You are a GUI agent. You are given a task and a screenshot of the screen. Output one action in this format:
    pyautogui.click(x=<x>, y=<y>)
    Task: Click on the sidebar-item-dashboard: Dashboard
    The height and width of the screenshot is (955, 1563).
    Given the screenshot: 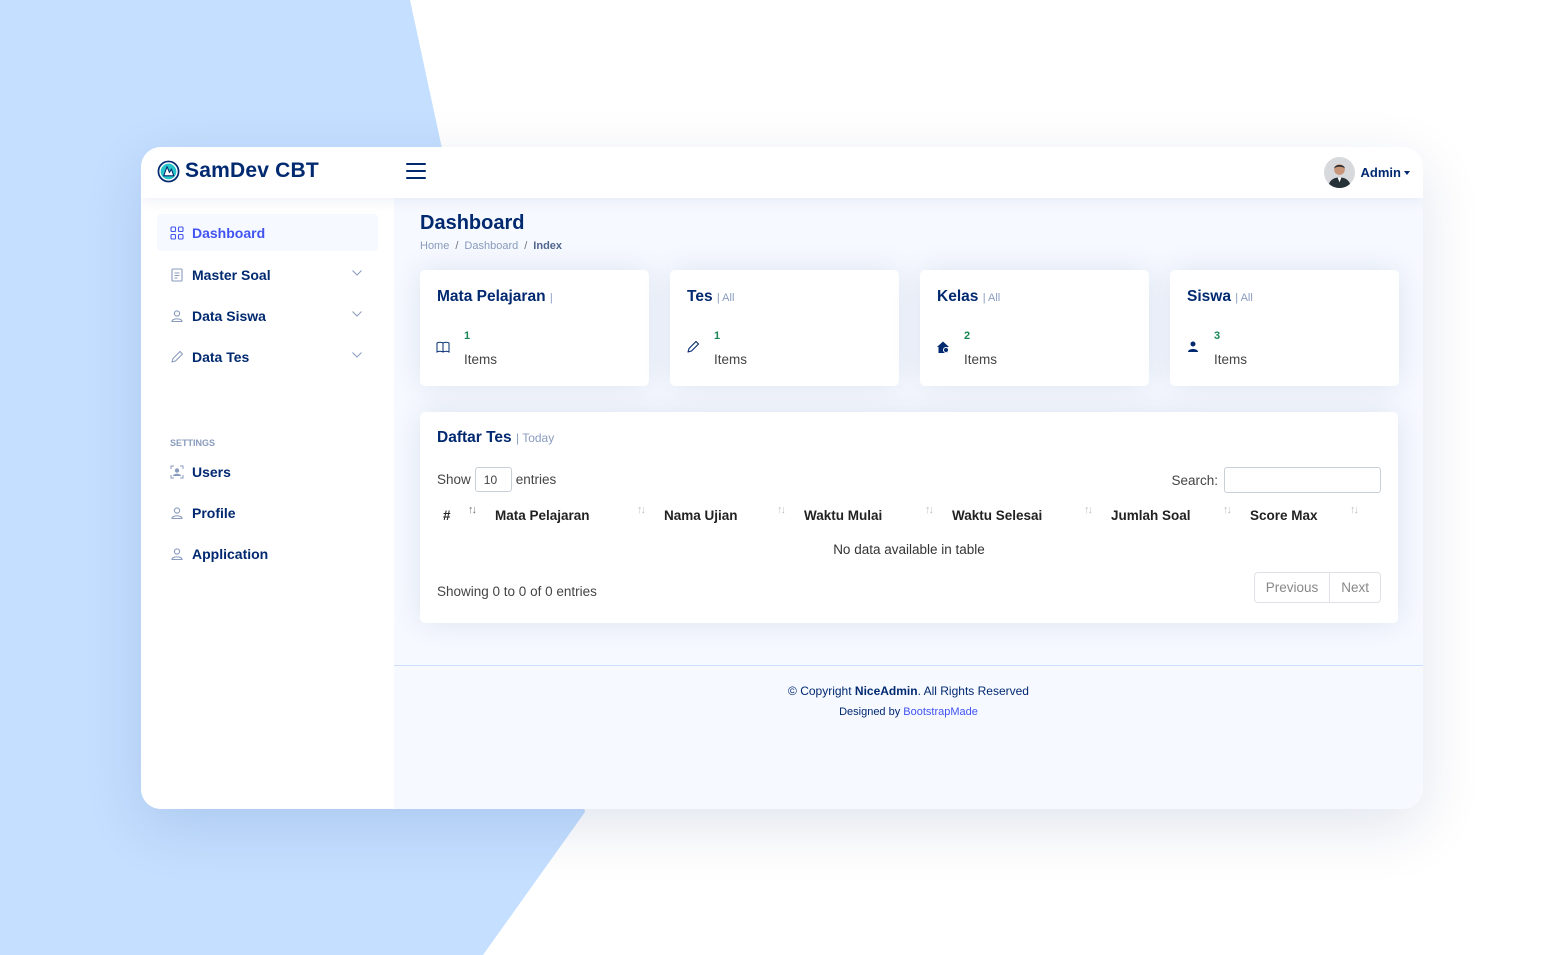 What is the action you would take?
    pyautogui.click(x=267, y=232)
    